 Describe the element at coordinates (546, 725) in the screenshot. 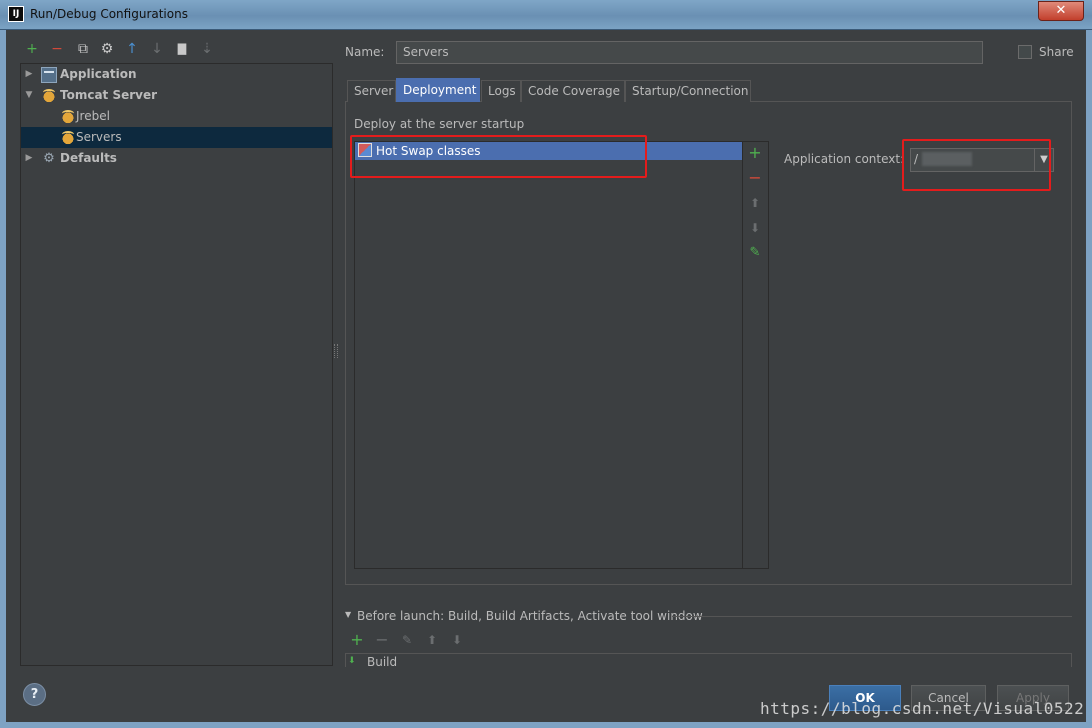

I see `window-frame-bottom` at that location.